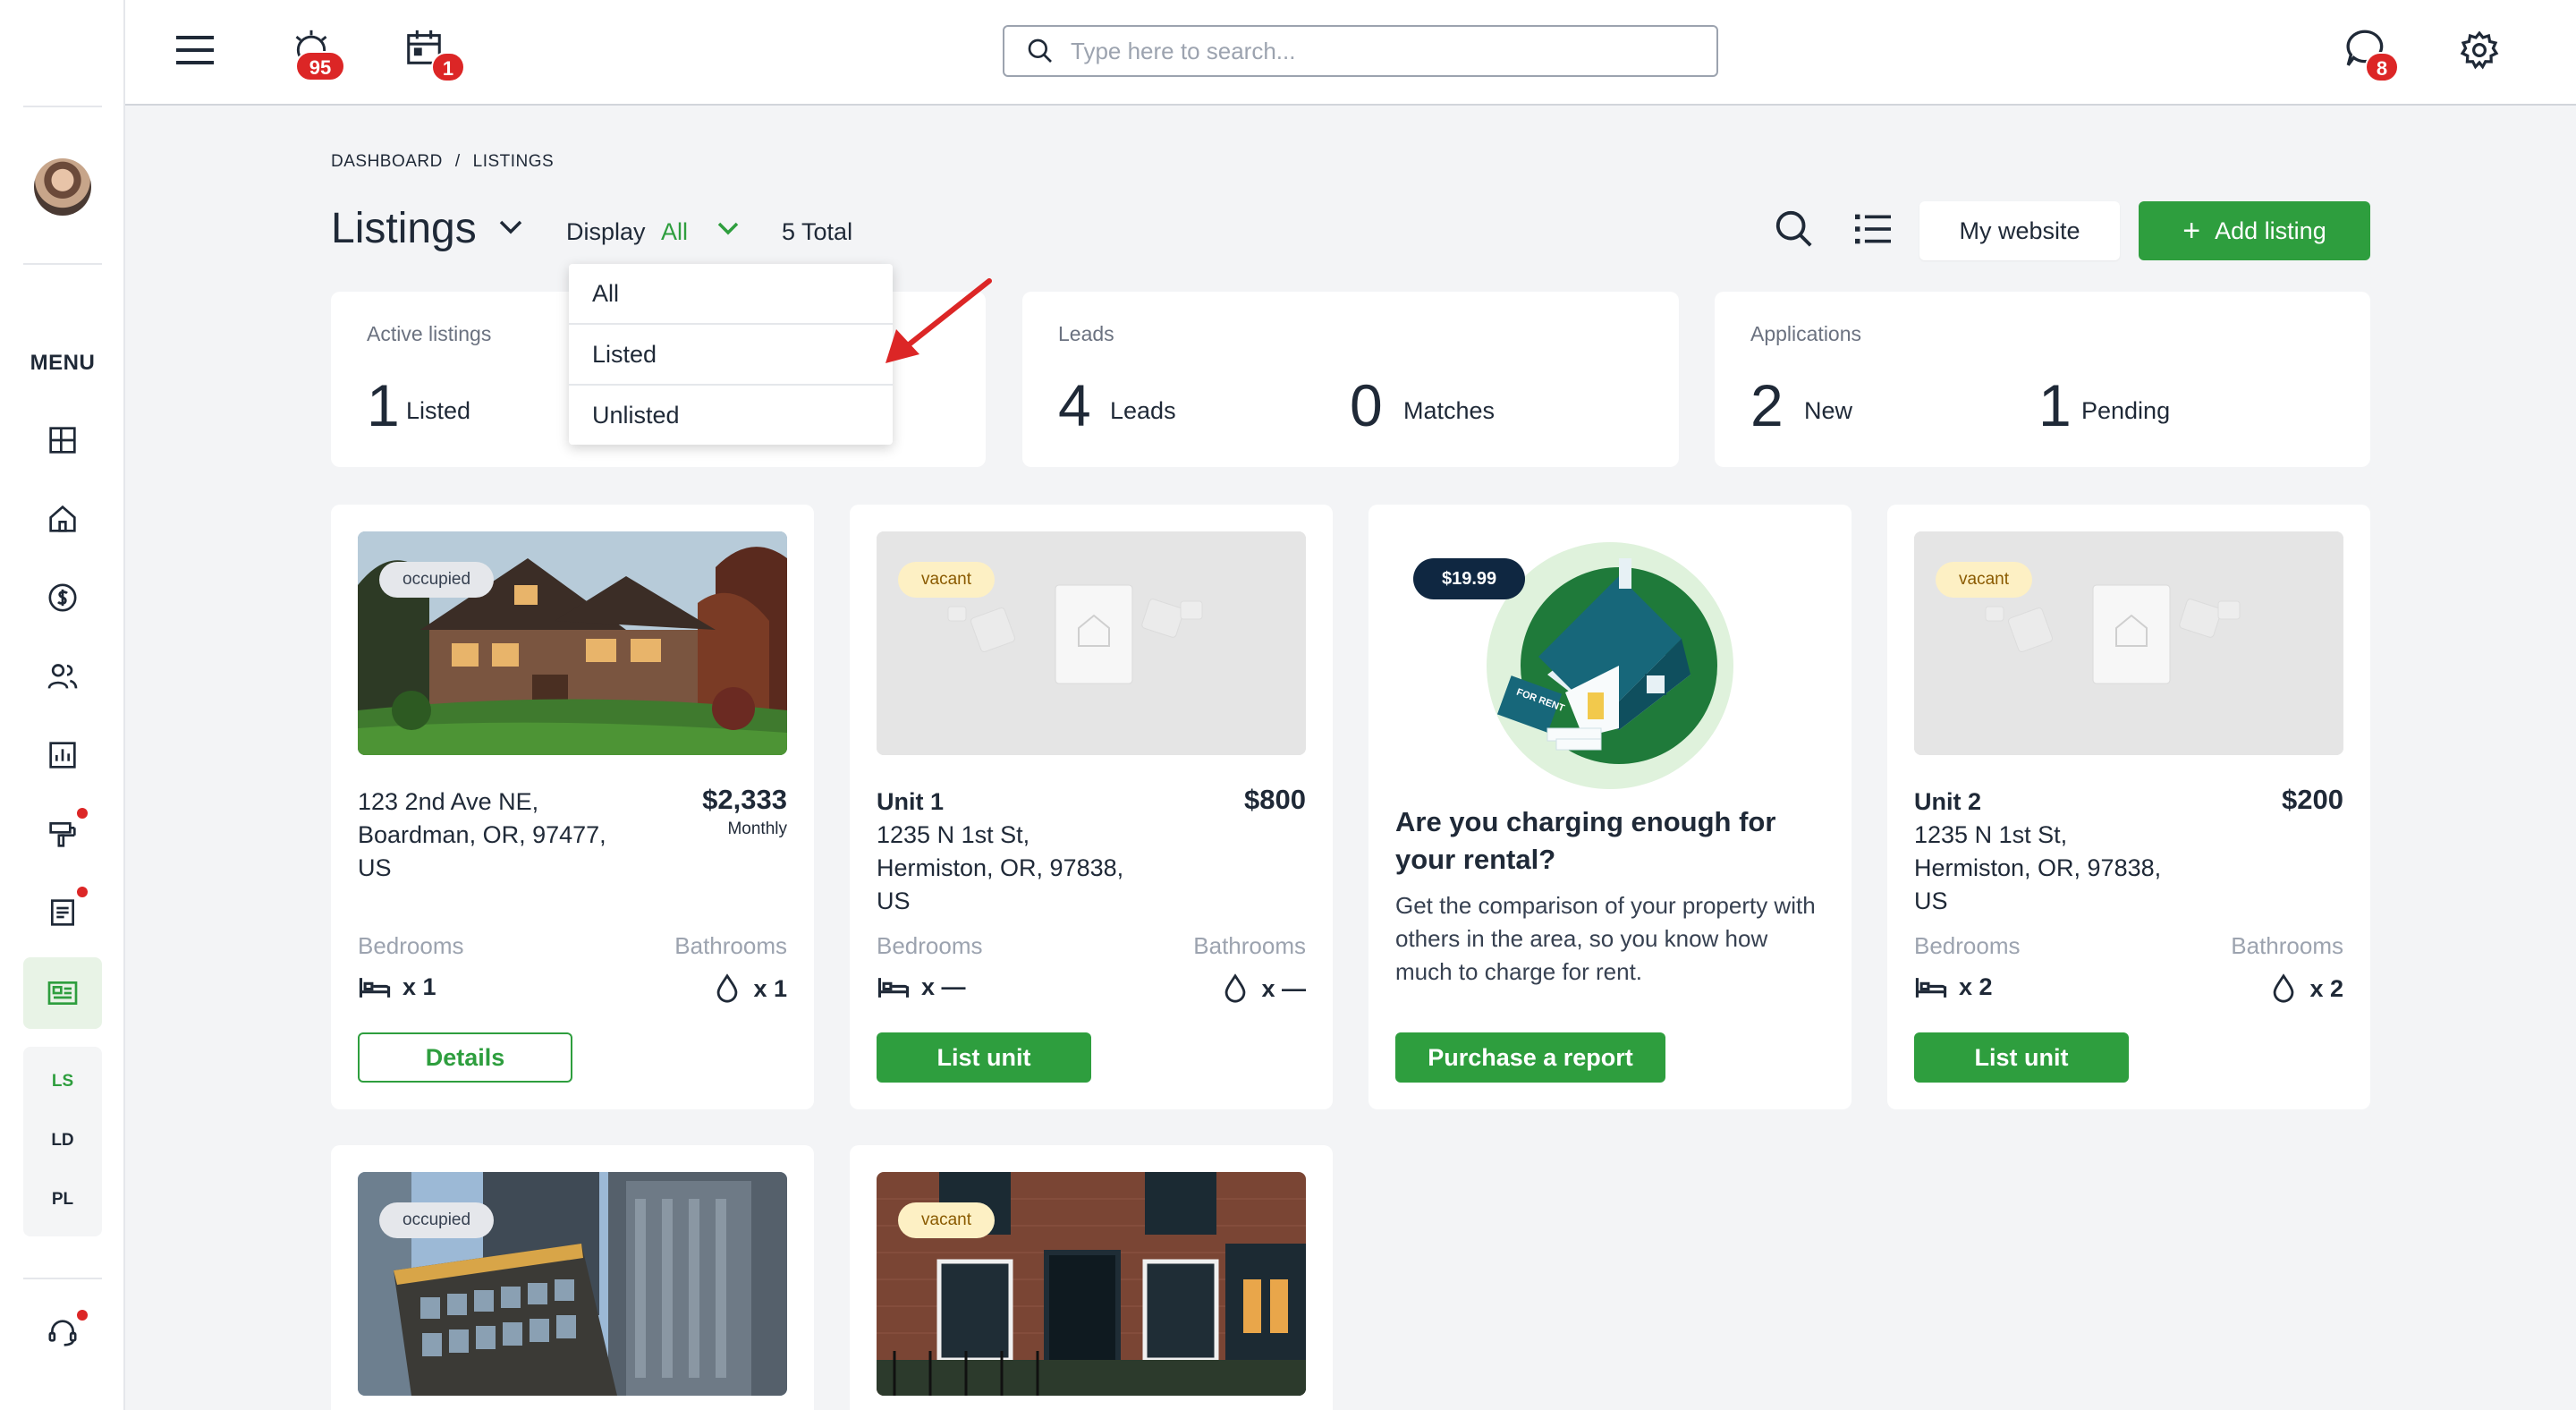  I want to click on listing-card: occupied, so click(572, 1278).